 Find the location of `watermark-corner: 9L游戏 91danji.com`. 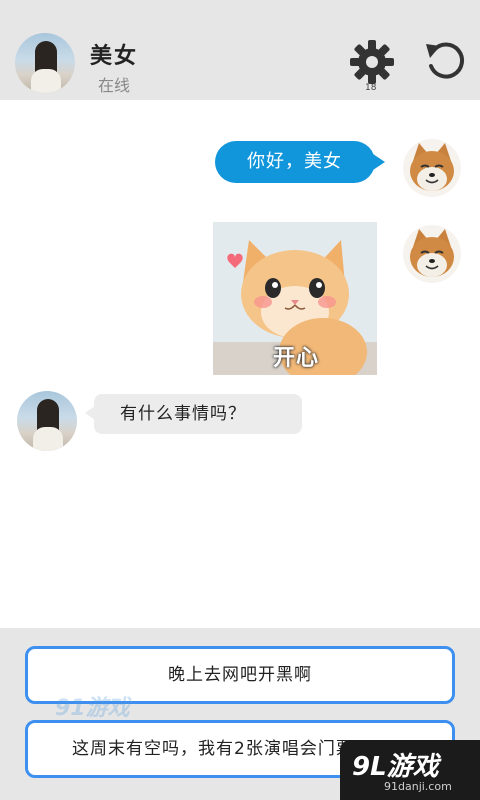

watermark-corner: 9L游戏 91danji.com is located at coordinates (410, 770).